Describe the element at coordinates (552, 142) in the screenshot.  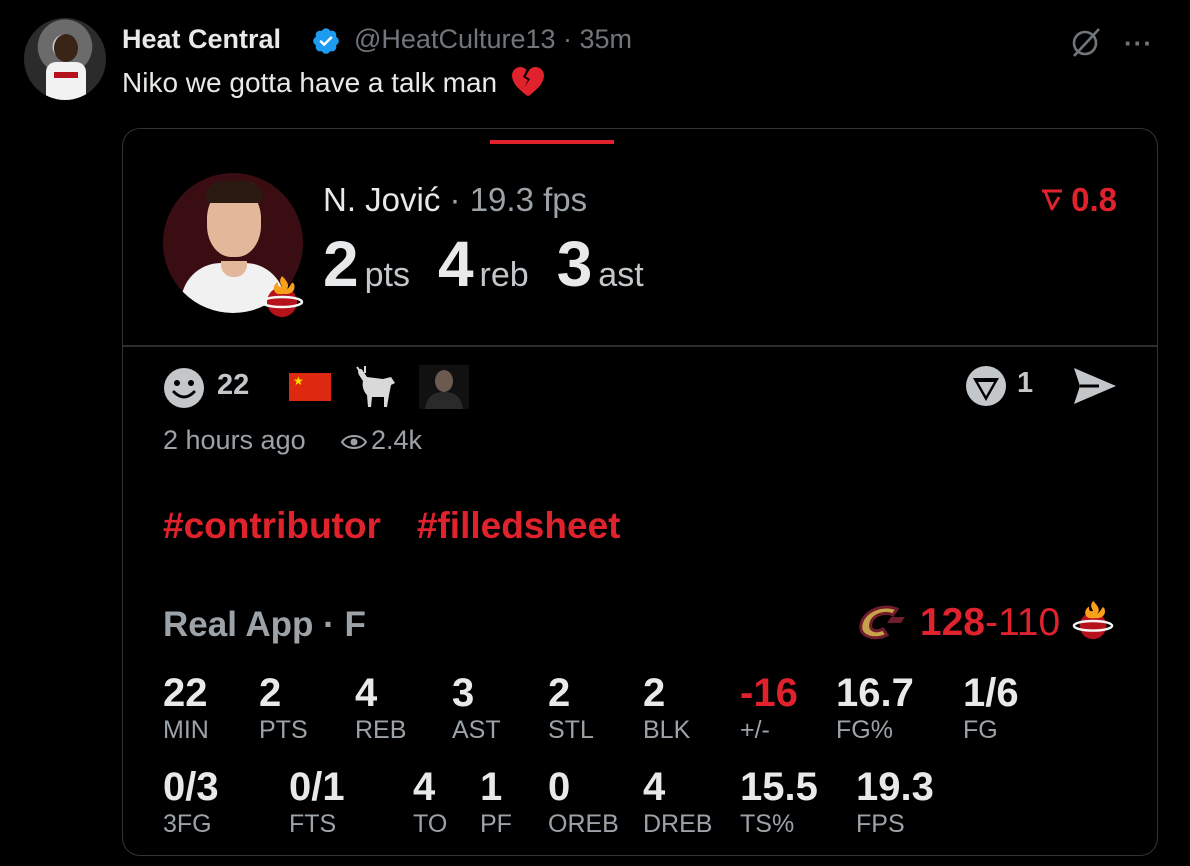
I see `card-tab-indicator` at that location.